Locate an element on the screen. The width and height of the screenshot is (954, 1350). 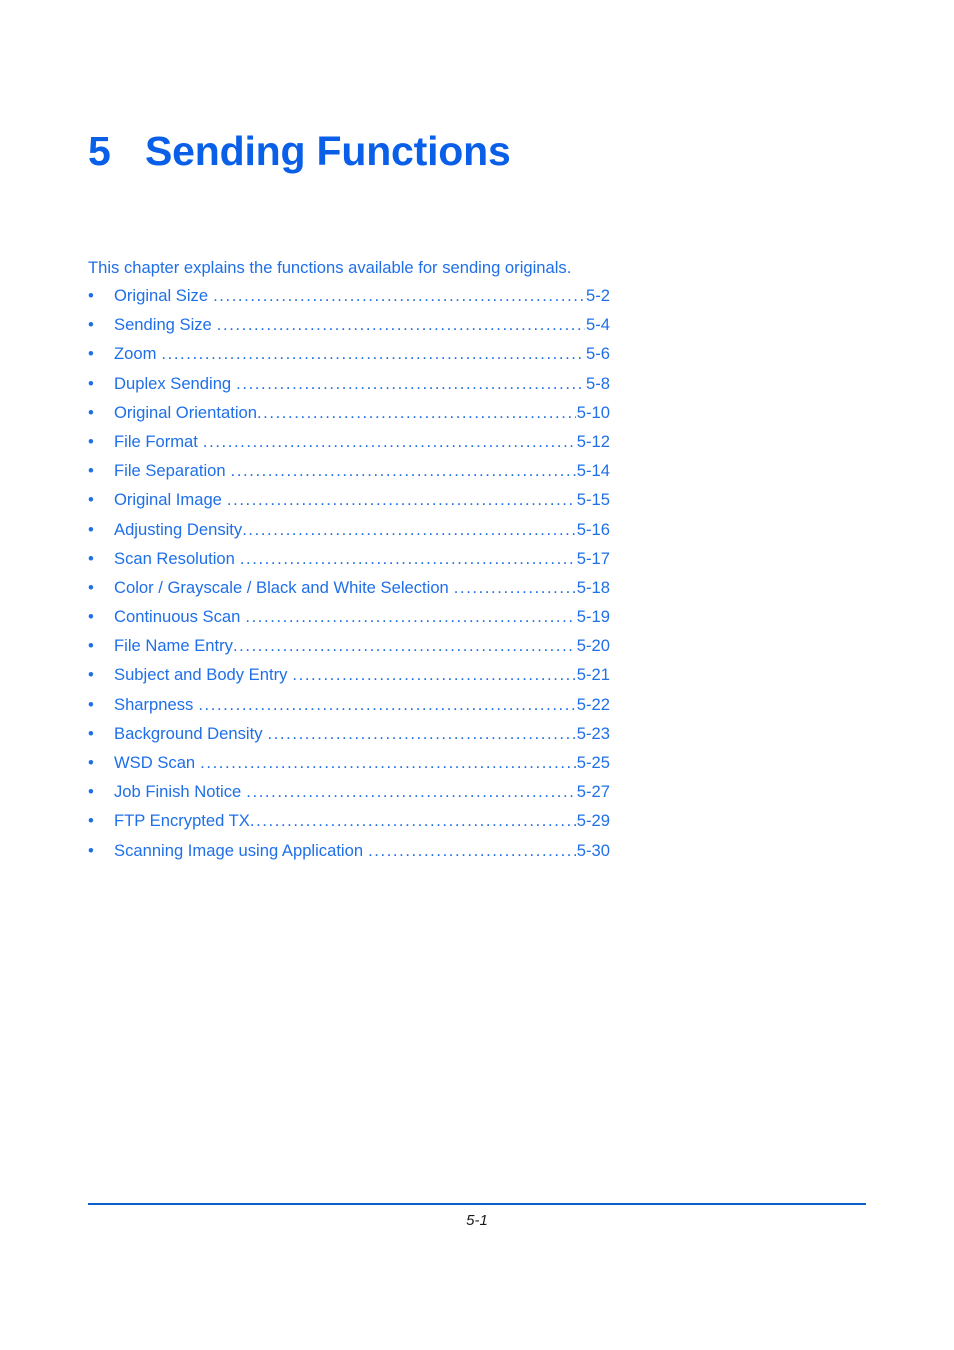
toc-entry-page-number: 5-14 is located at coordinates (593, 471).